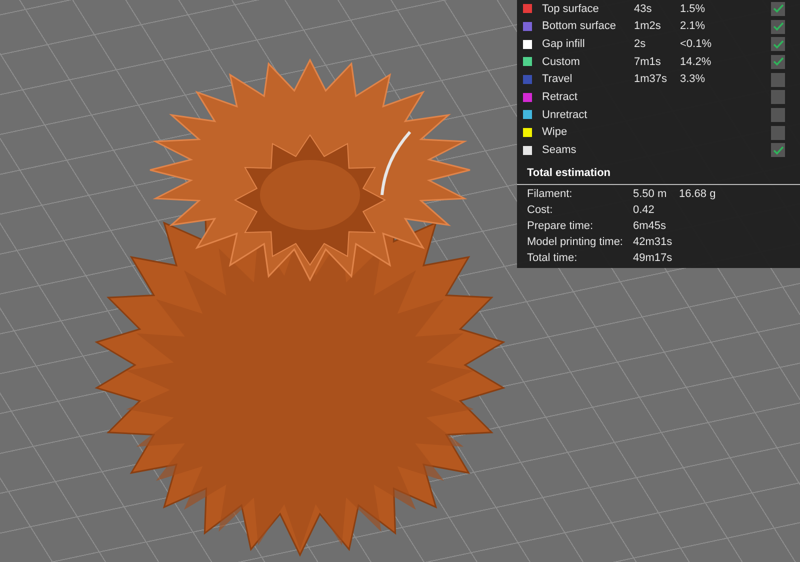 The width and height of the screenshot is (800, 562). I want to click on legend-percent: 14.2%, so click(696, 62).